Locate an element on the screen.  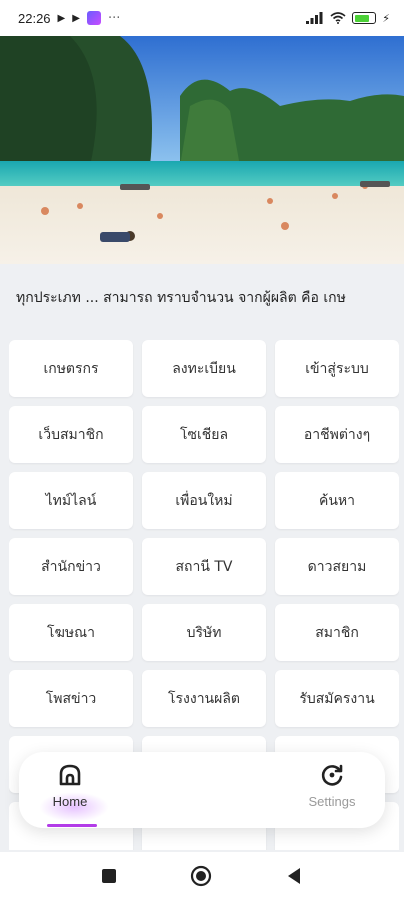
status-time: 22:26 is located at coordinates (34, 18).